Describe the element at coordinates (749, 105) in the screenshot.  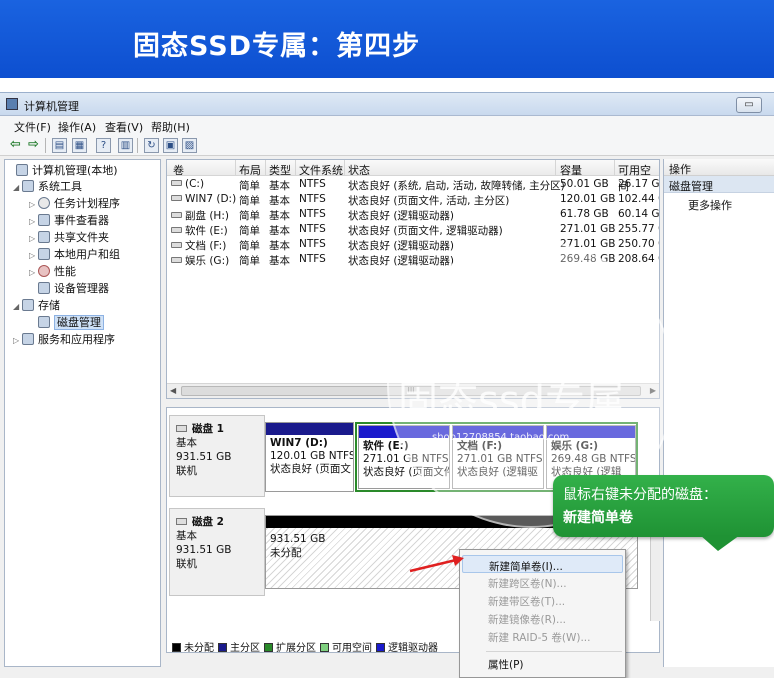
I see `minimize-button: ▭` at that location.